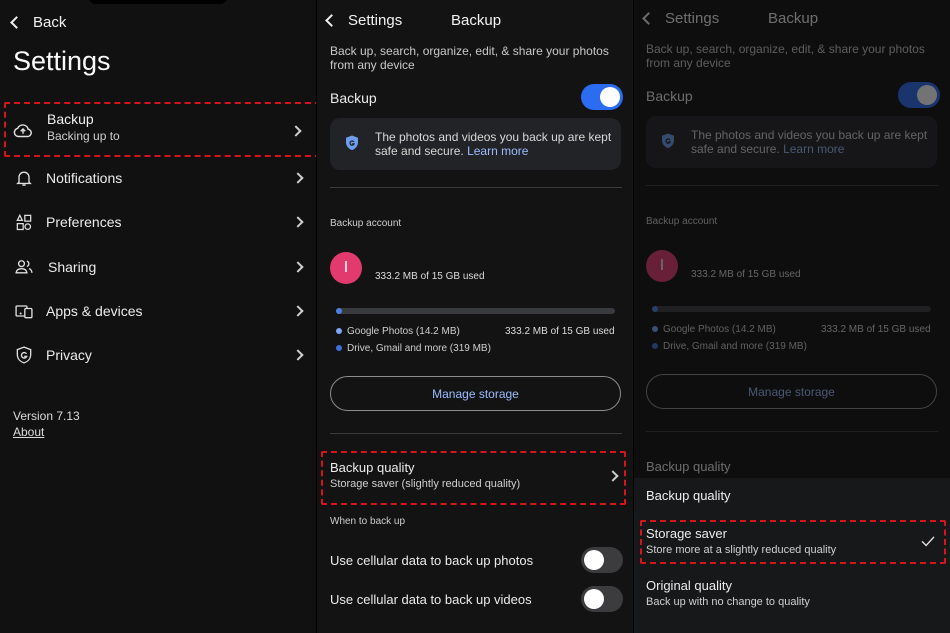 The image size is (950, 633). I want to click on back-label: Back, so click(50, 22).